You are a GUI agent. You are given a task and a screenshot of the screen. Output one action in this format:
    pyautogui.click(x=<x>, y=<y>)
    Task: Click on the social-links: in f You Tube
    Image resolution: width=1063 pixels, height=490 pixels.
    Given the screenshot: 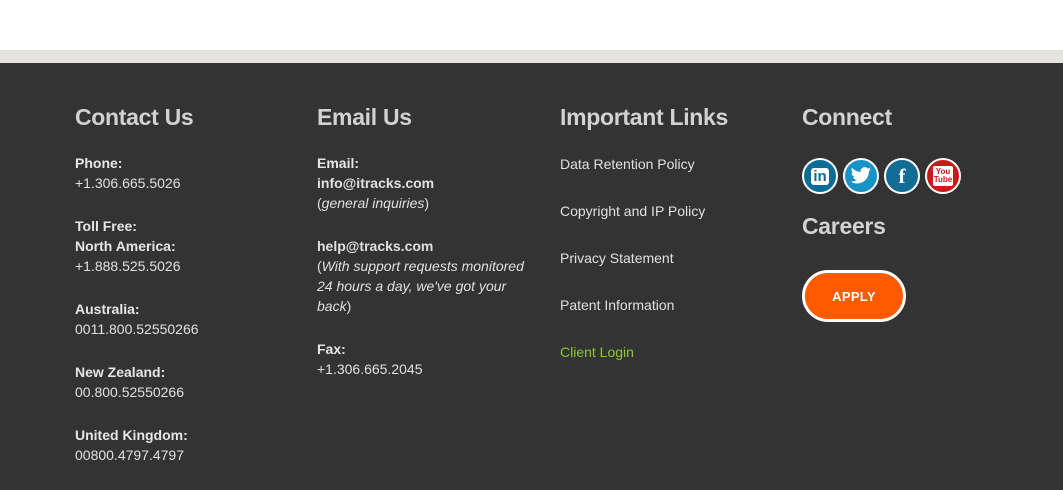 What is the action you would take?
    pyautogui.click(x=922, y=176)
    